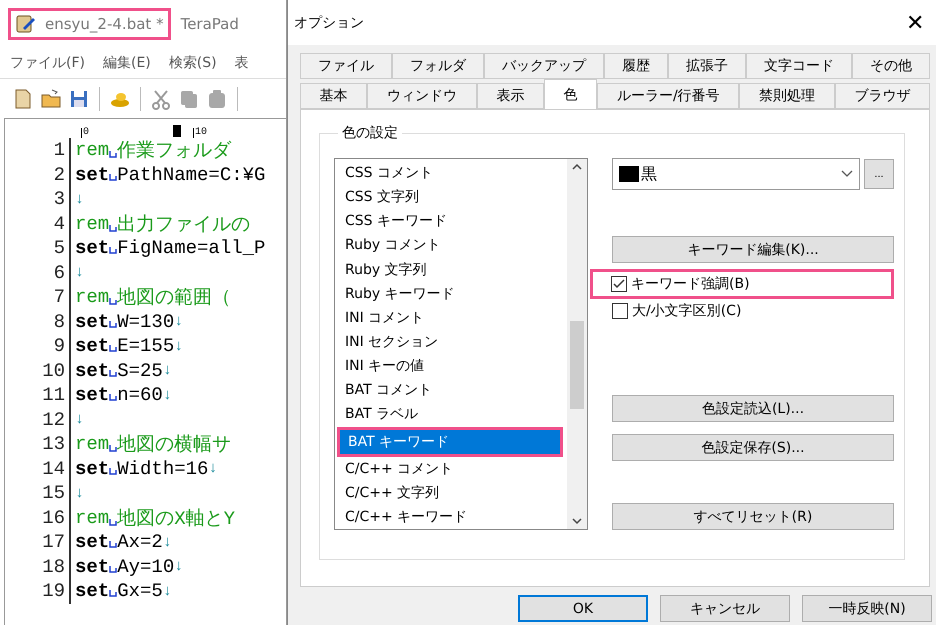 This screenshot has width=936, height=625. I want to click on cut-icon, so click(161, 99).